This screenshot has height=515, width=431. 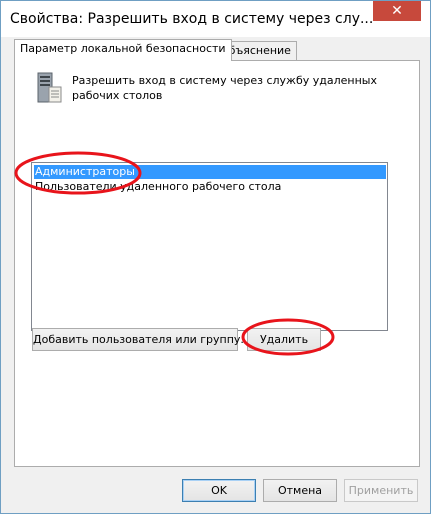 I want to click on list-item-administrators: Администраторы, so click(x=210, y=172).